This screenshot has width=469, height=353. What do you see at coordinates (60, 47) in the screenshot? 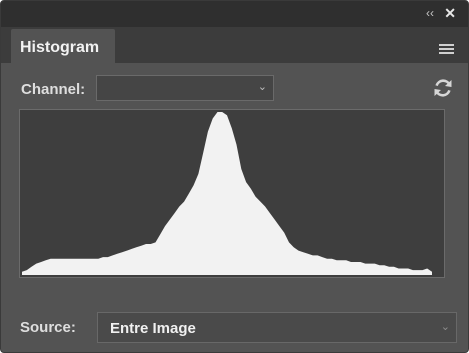
I see `tab-histogram-label: Histogram` at bounding box center [60, 47].